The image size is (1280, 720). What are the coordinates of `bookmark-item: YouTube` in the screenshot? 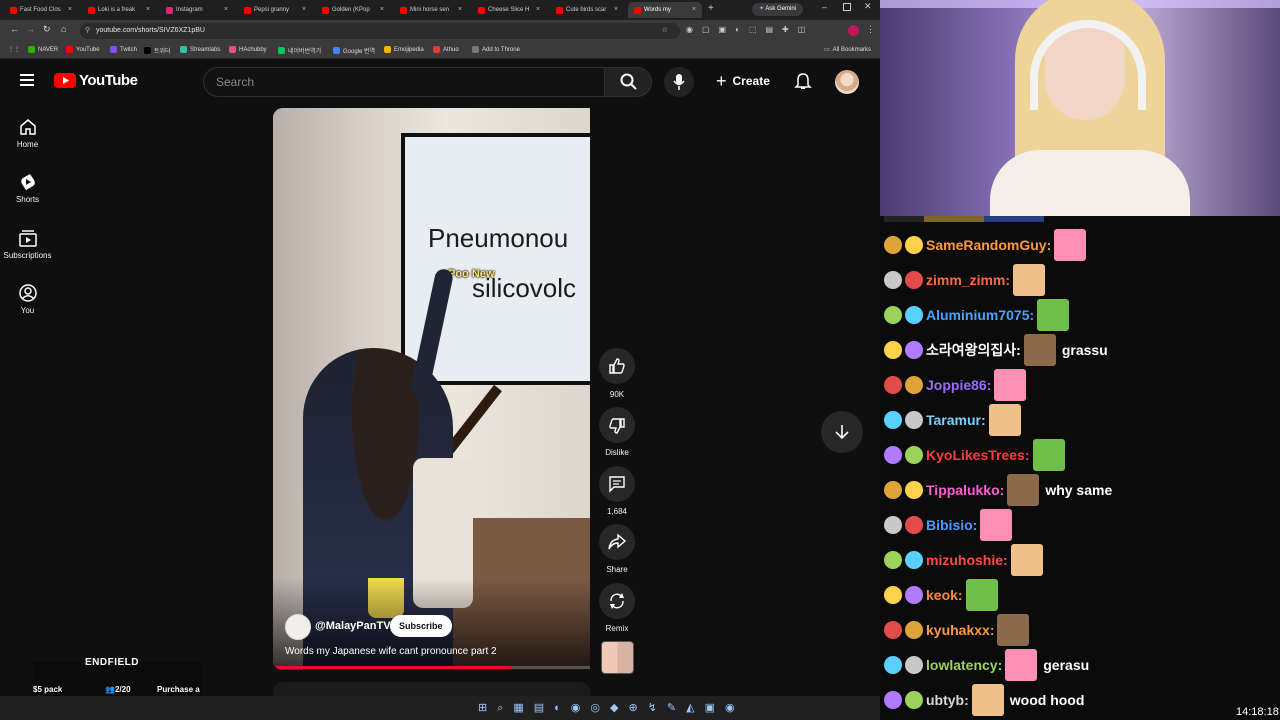 It's located at (83, 49).